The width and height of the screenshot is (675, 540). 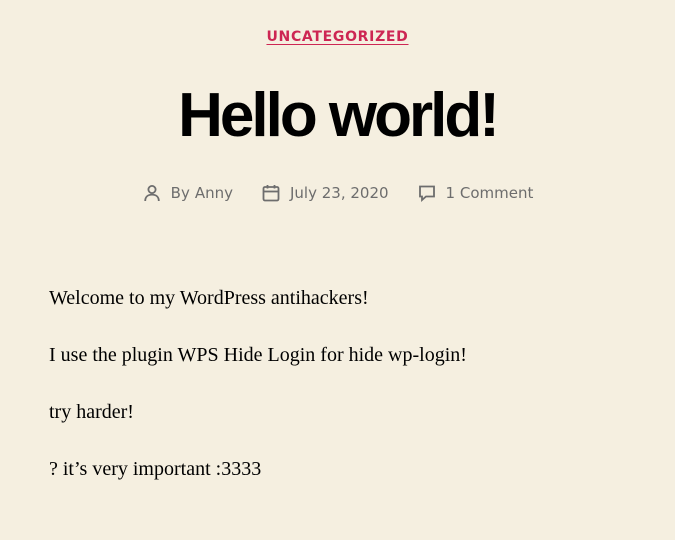 I want to click on post-category: UNCATEGORIZED, so click(x=337, y=37).